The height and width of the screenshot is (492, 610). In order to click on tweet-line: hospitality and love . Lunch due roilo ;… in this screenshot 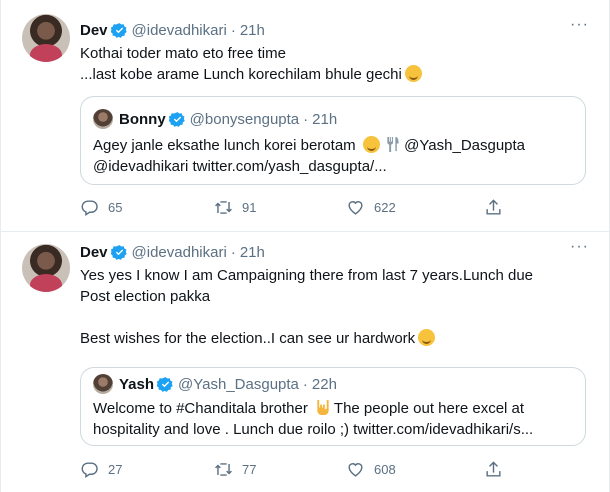, I will do `click(313, 429)`.